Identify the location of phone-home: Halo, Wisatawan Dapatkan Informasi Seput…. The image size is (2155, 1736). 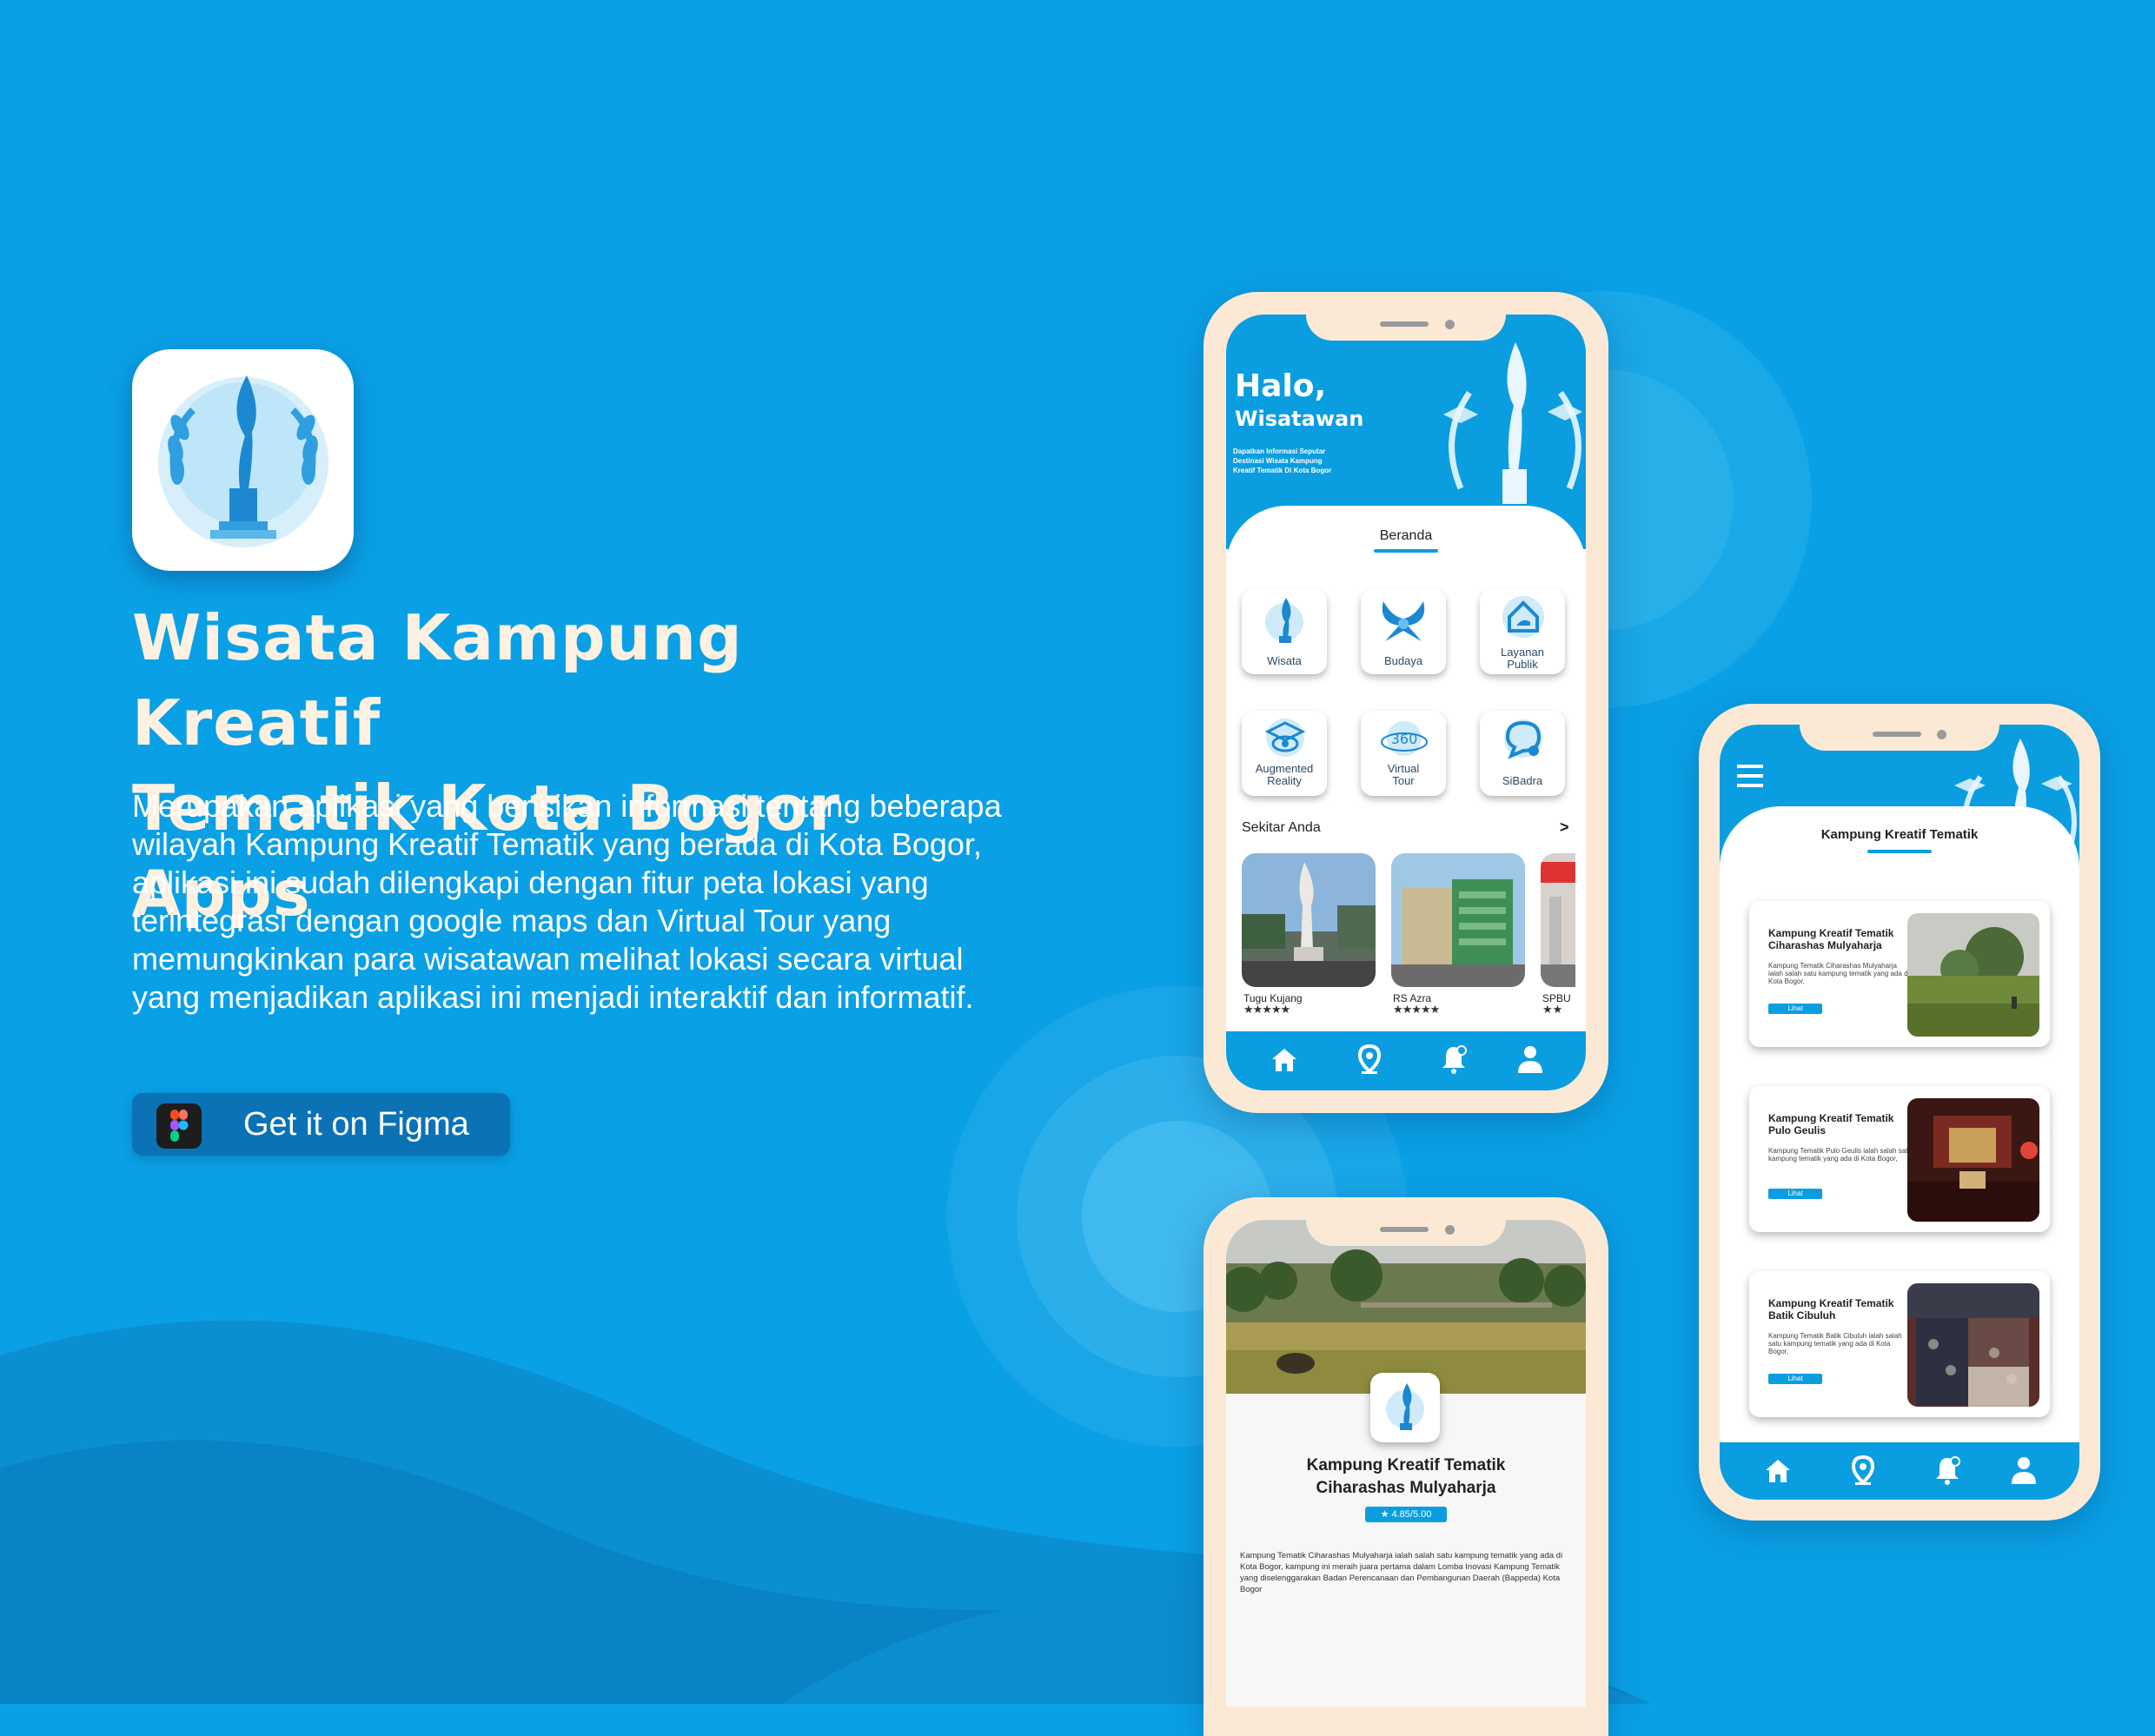
(1405, 702).